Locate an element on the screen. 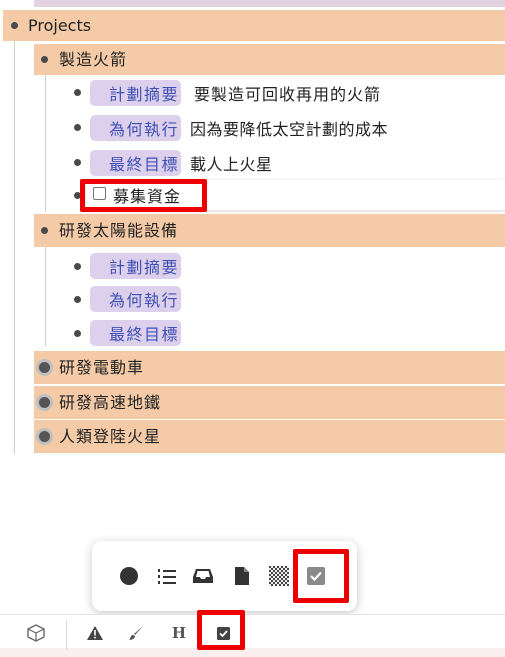 The image size is (505, 657). annotation-box-bottom-checkbox is located at coordinates (221, 630).